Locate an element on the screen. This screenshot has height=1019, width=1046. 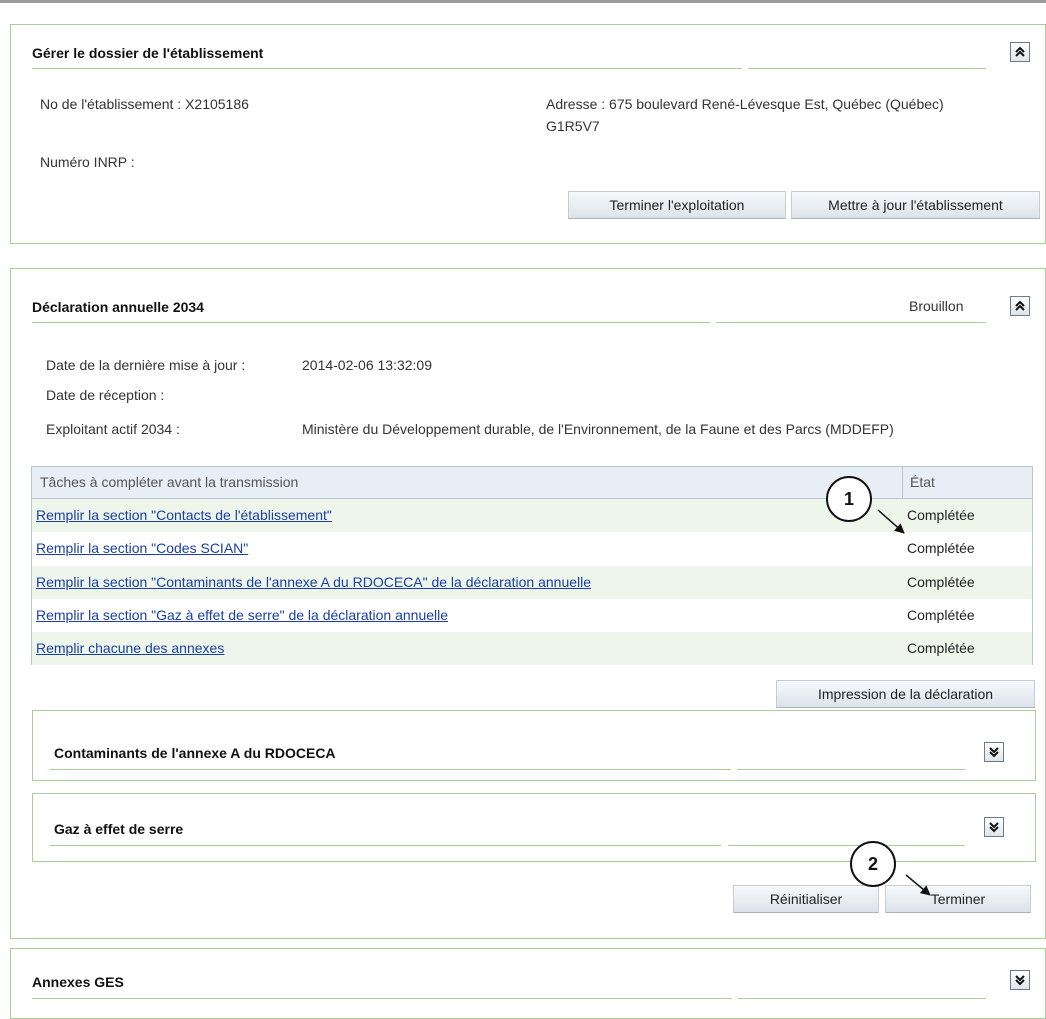
ges-expand-button is located at coordinates (994, 827).